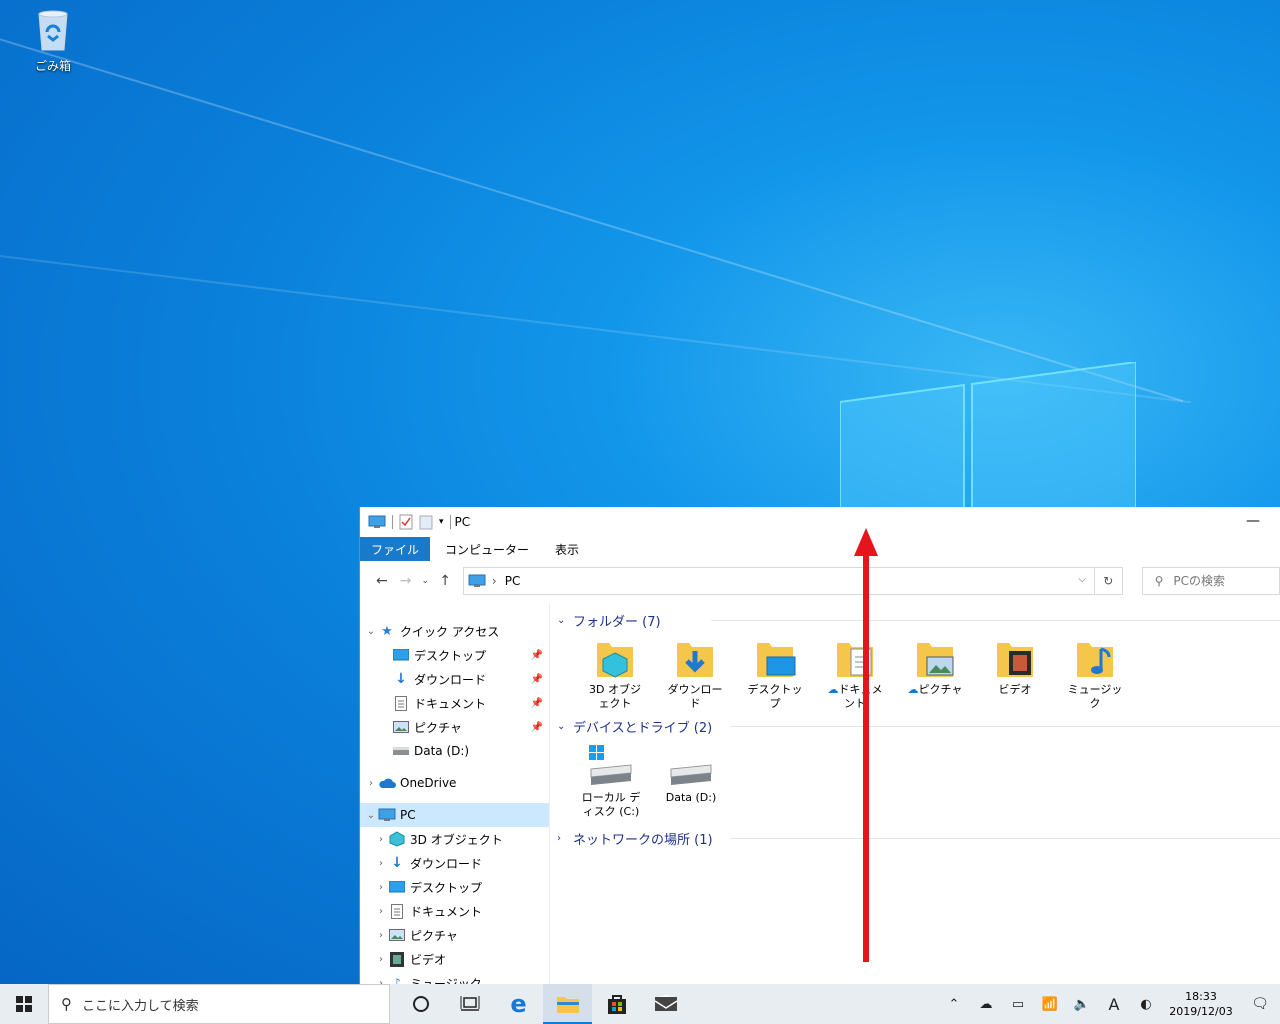 This screenshot has width=1280, height=1024. I want to click on nav-item-pictures: › ピクチャ, so click(454, 935).